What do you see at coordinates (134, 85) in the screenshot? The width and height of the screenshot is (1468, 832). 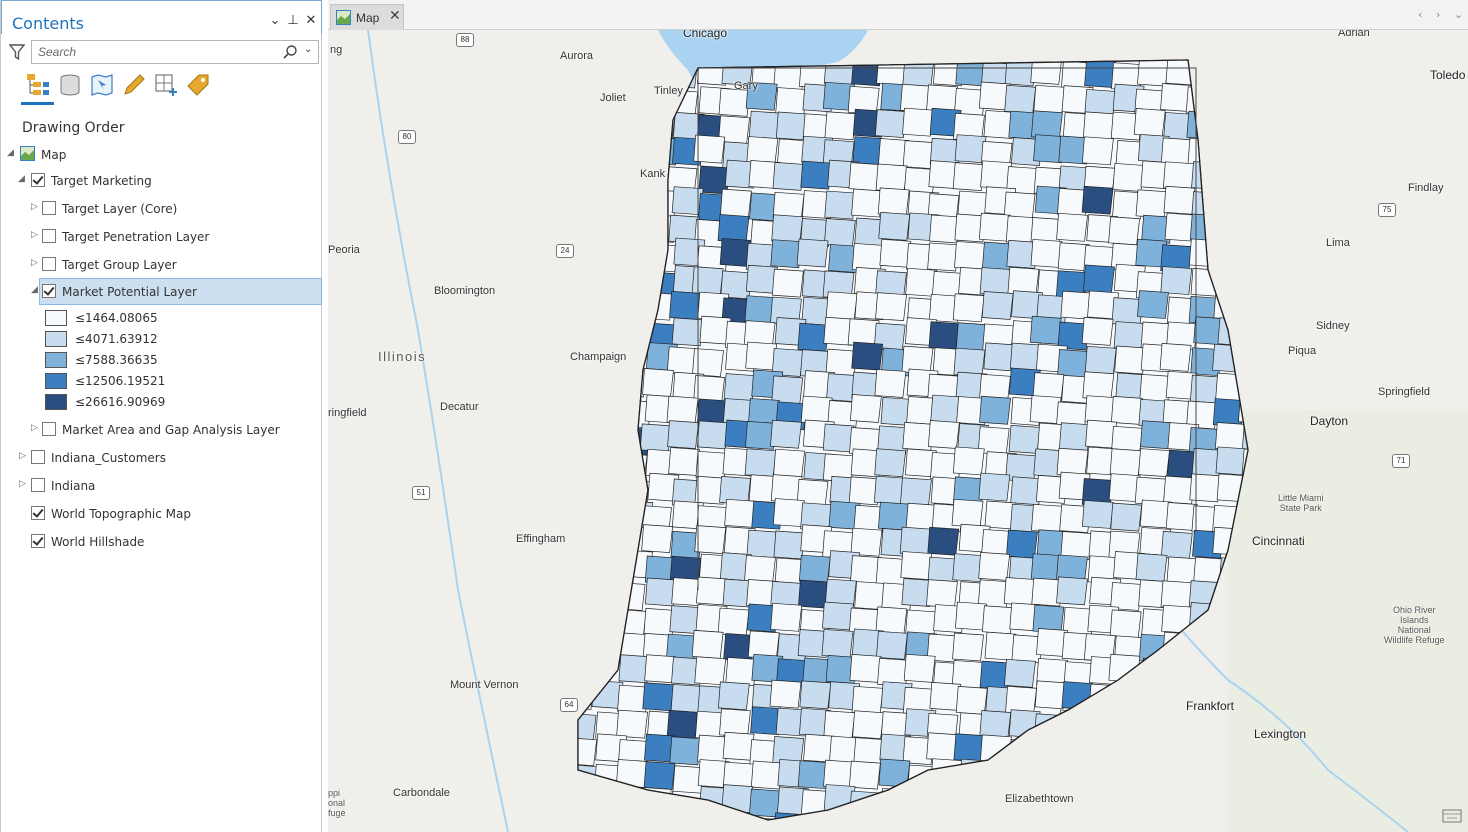 I see `list-by-editing-icon` at bounding box center [134, 85].